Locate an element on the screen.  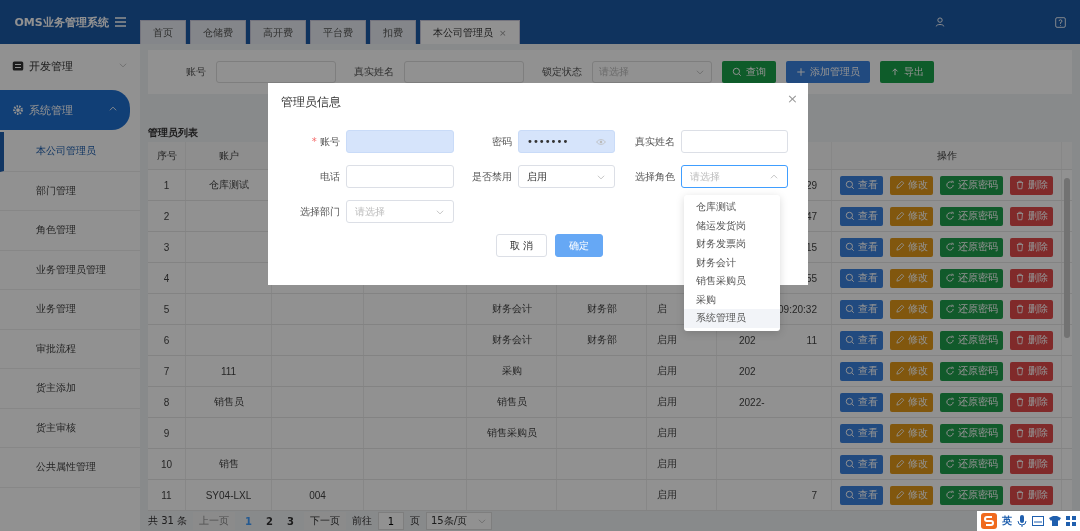
sidebar-item: 公共属性管理 is located at coordinates (70, 468).